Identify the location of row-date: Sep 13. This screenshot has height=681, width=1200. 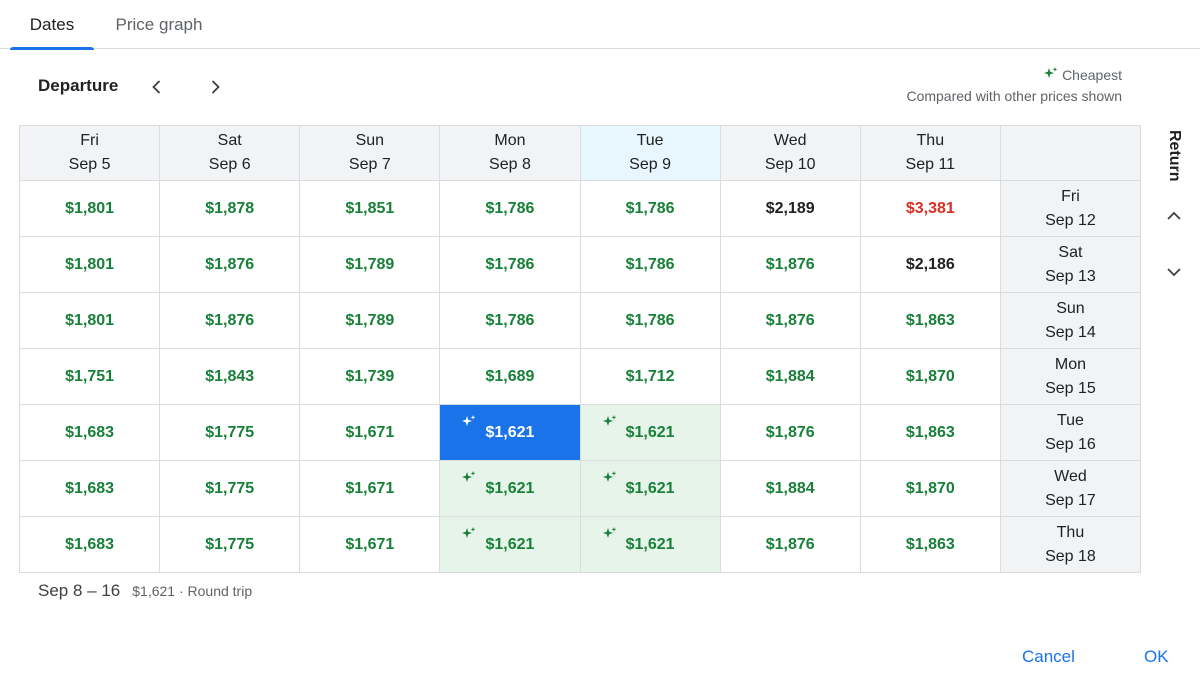
(1070, 276).